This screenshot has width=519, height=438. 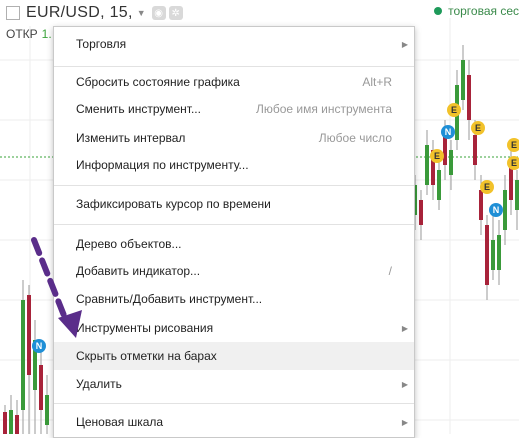 What do you see at coordinates (26, 357) in the screenshot?
I see `candles-left` at bounding box center [26, 357].